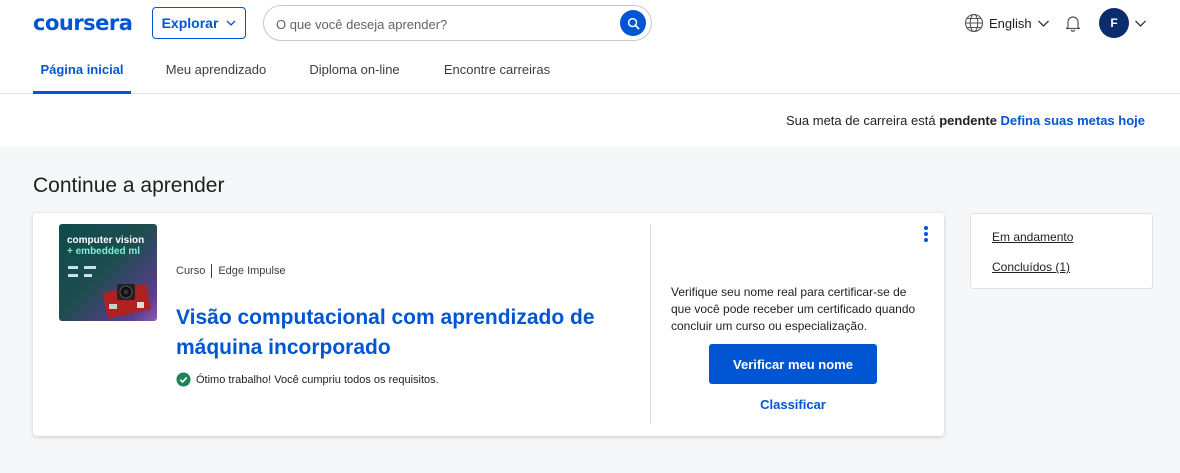 The width and height of the screenshot is (1180, 473). Describe the element at coordinates (793, 364) in the screenshot. I see `verify-name-button: Verificar meu nome` at that location.